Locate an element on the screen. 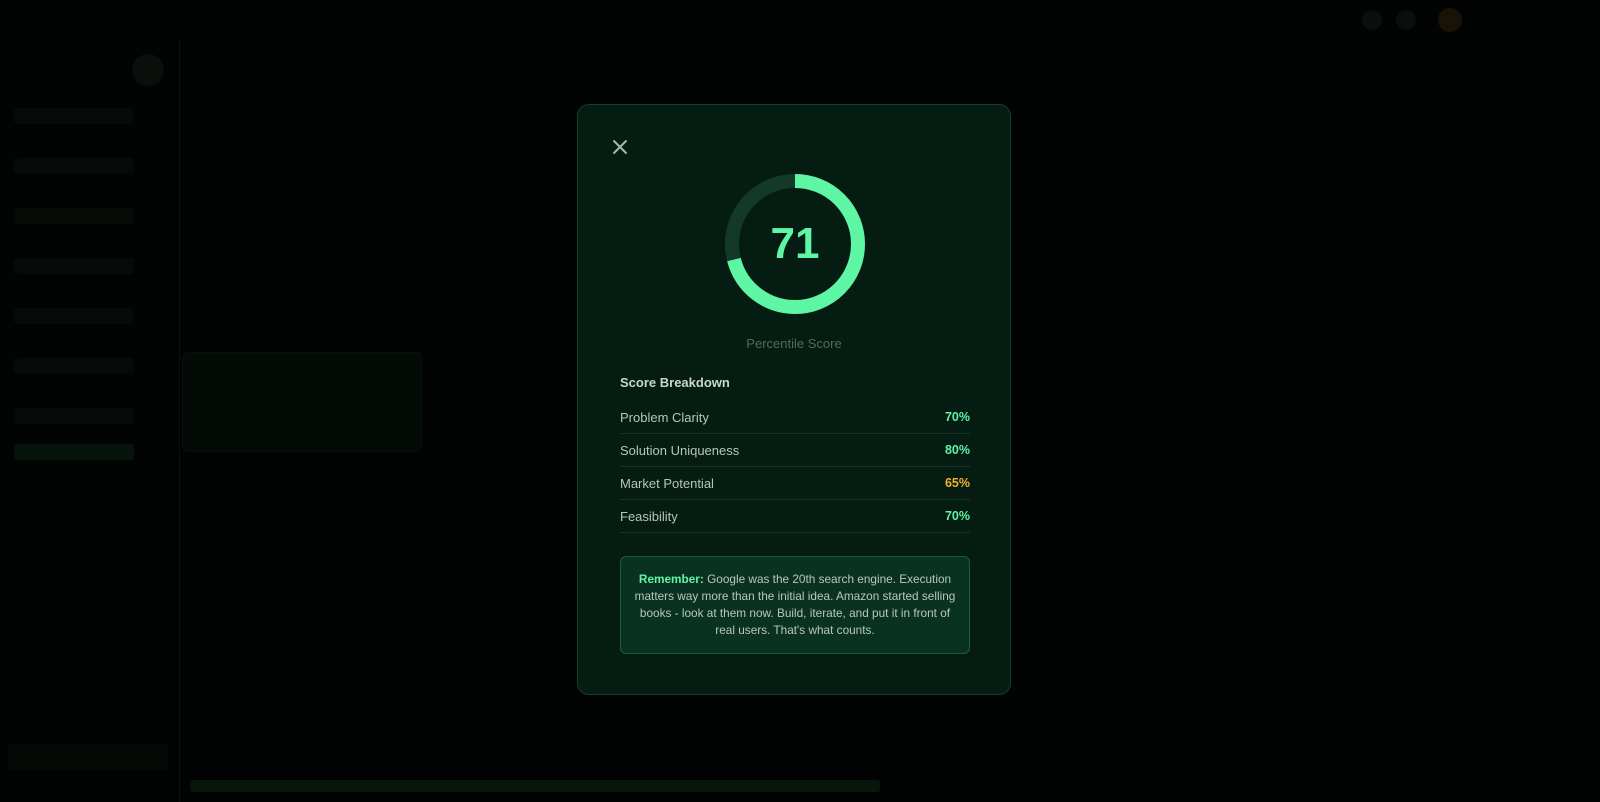 This screenshot has height=802, width=1600. breakdown-value: 65% is located at coordinates (957, 483).